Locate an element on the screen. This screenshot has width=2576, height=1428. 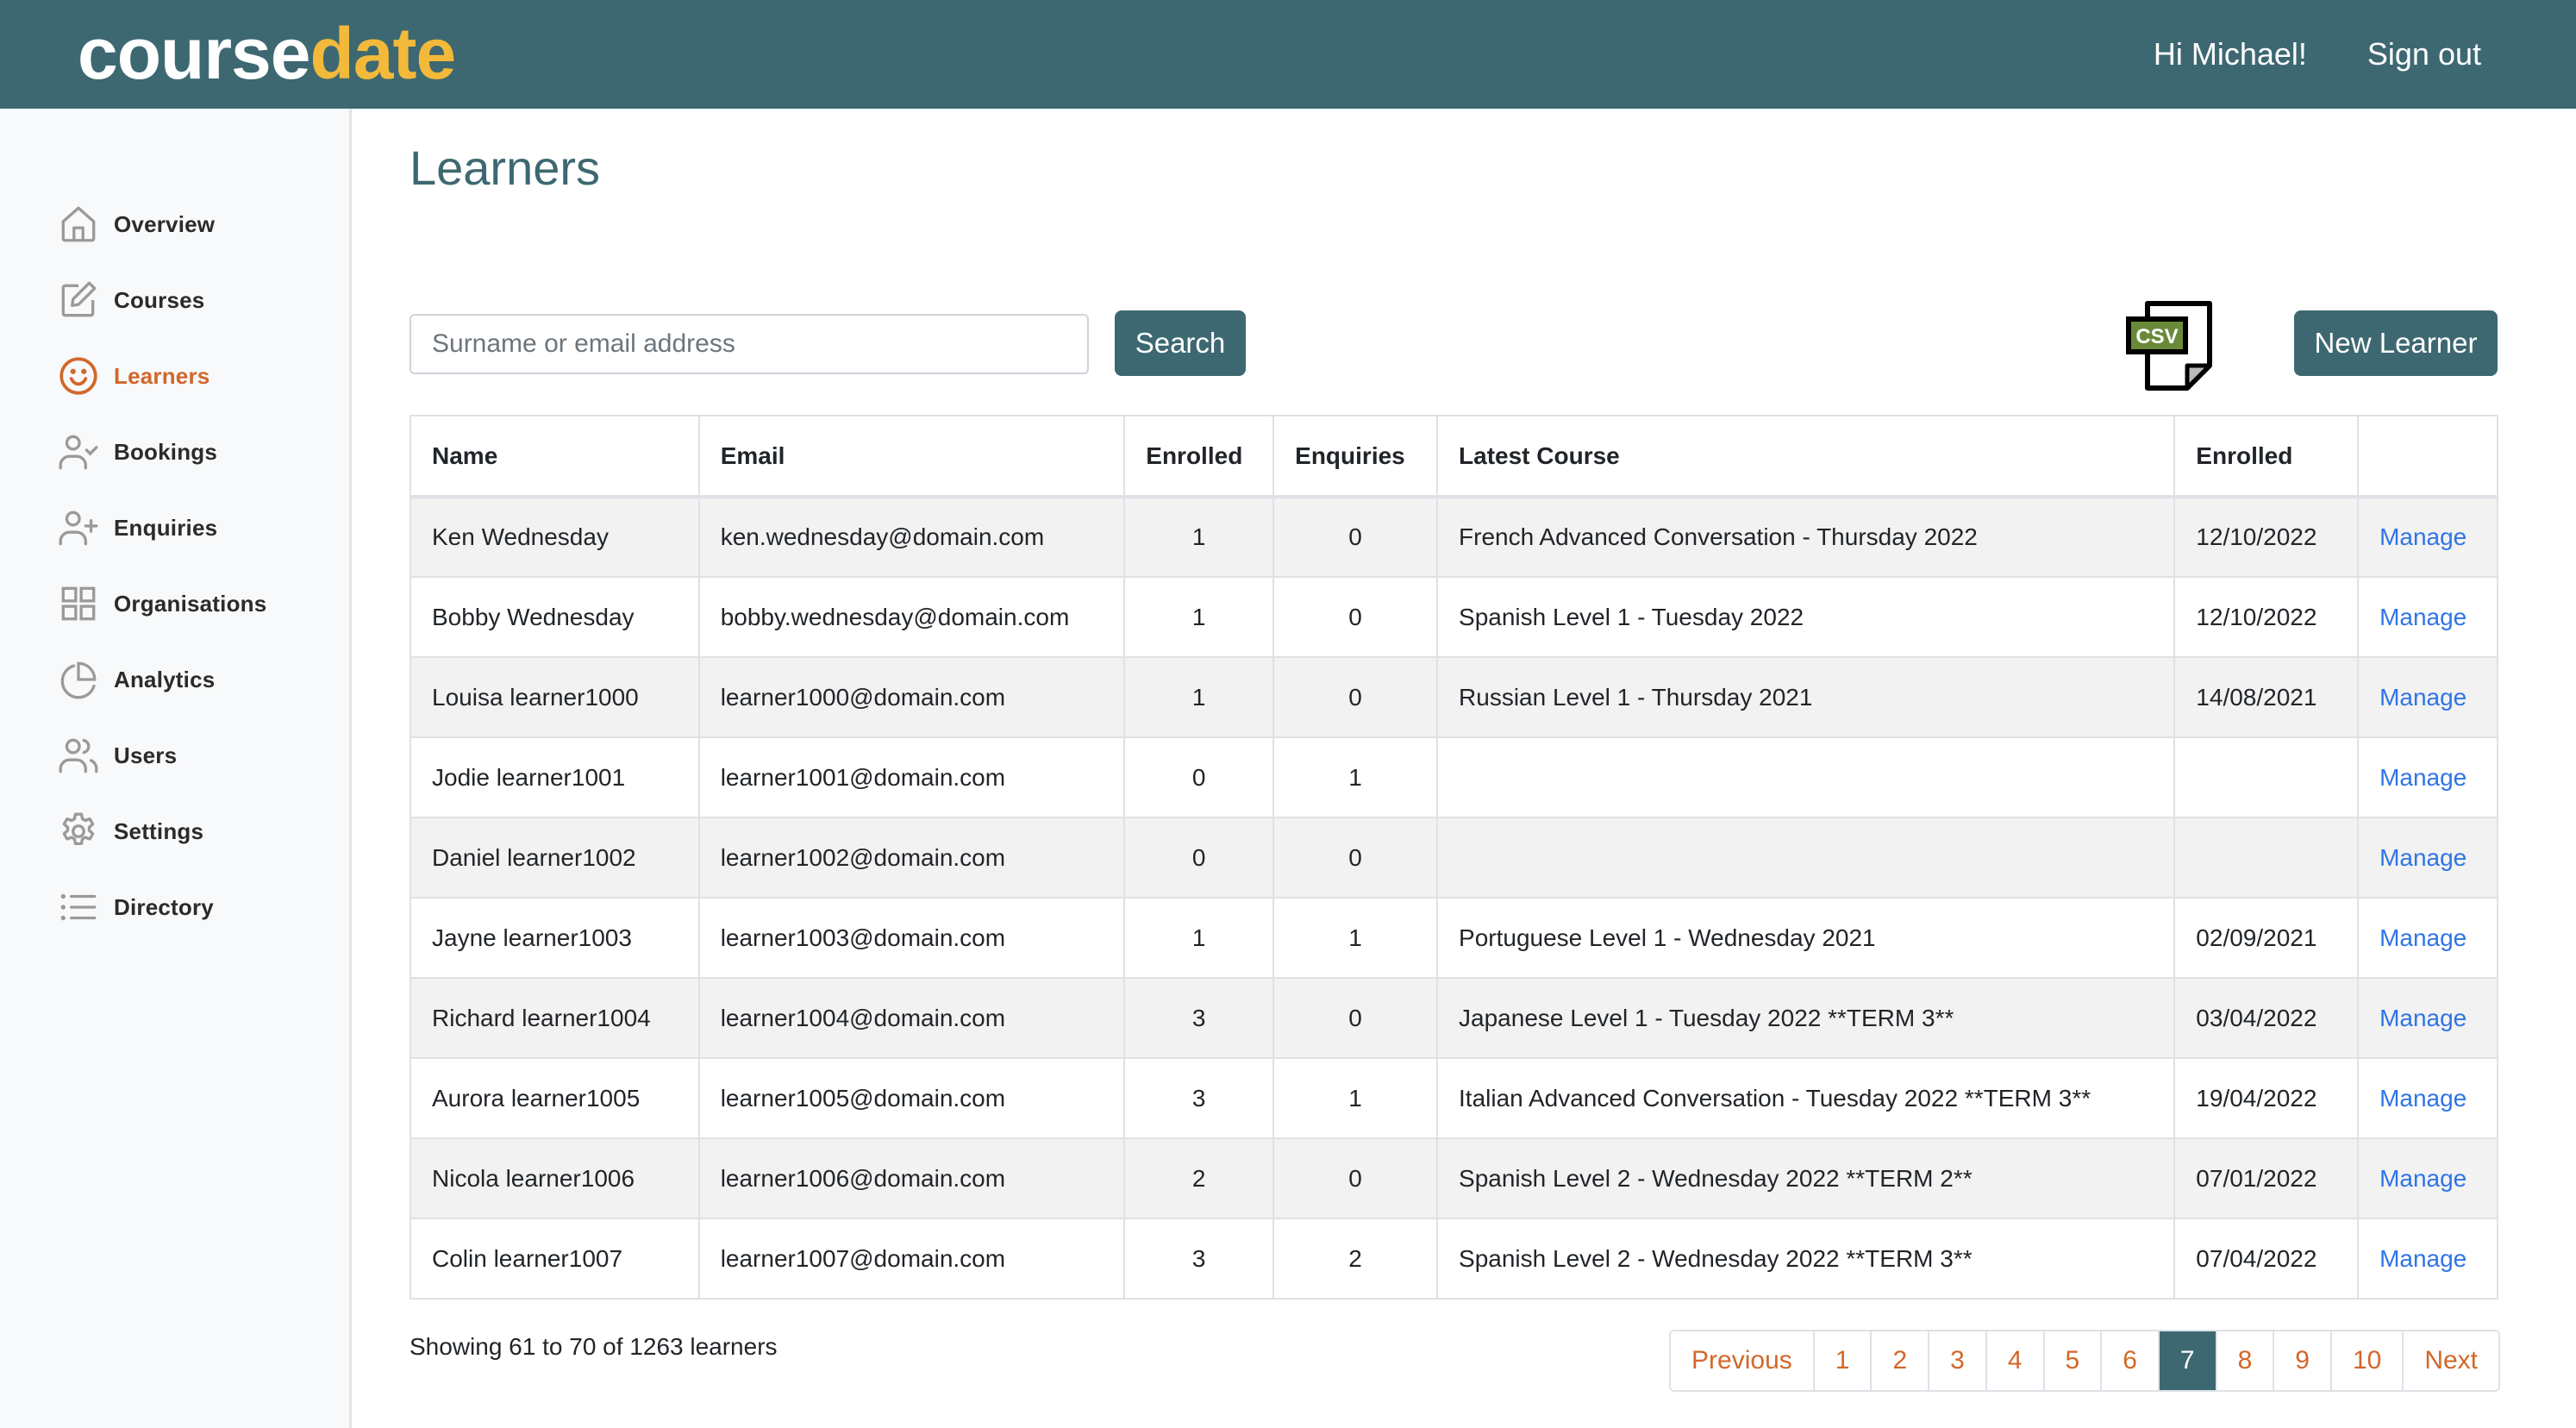
pagination-page-1: 1 is located at coordinates (1841, 1361).